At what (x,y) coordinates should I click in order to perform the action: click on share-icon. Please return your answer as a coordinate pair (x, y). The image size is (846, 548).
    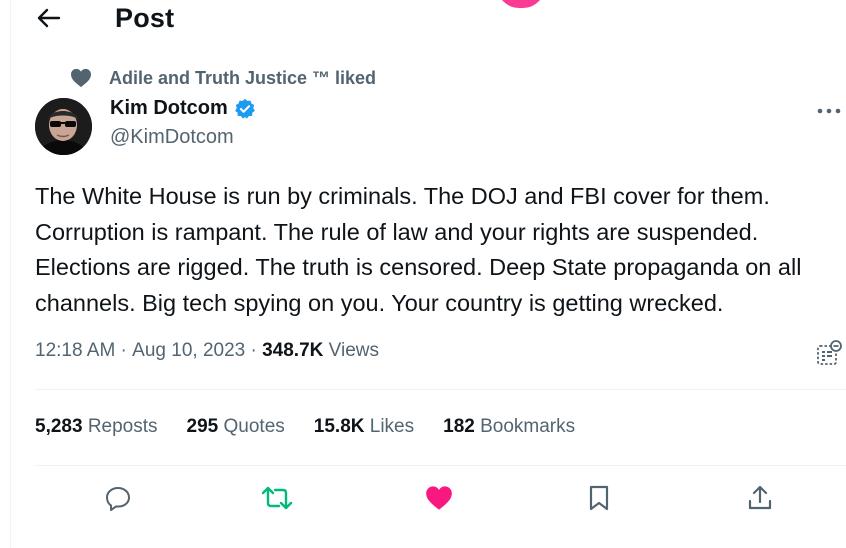
    Looking at the image, I should click on (760, 500).